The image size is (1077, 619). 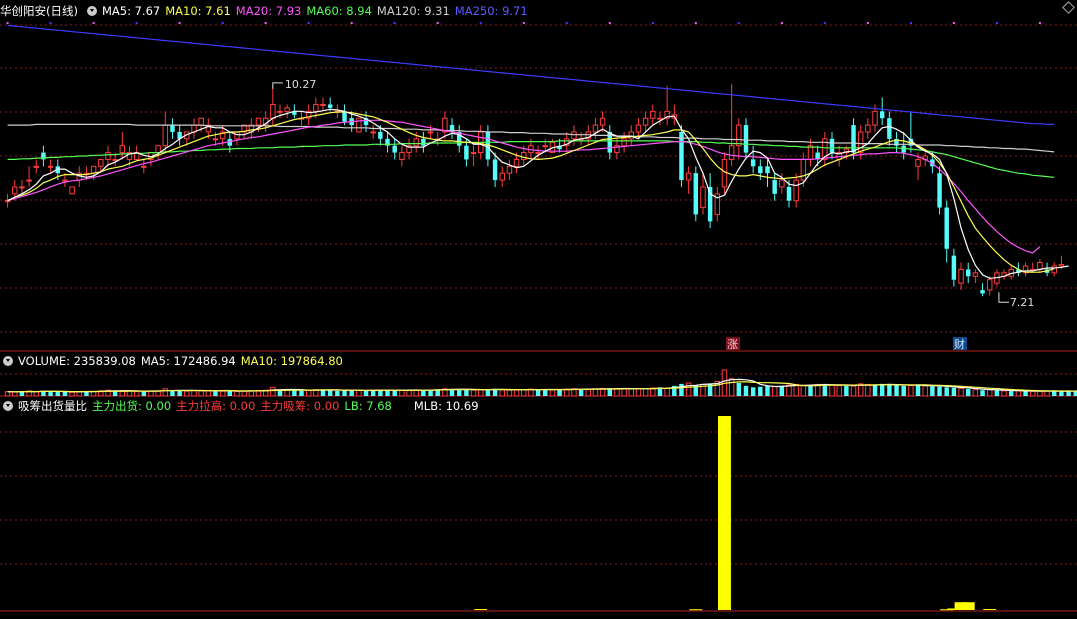 What do you see at coordinates (132, 406) in the screenshot?
I see `indicator-chu: 主力出货: 0.00` at bounding box center [132, 406].